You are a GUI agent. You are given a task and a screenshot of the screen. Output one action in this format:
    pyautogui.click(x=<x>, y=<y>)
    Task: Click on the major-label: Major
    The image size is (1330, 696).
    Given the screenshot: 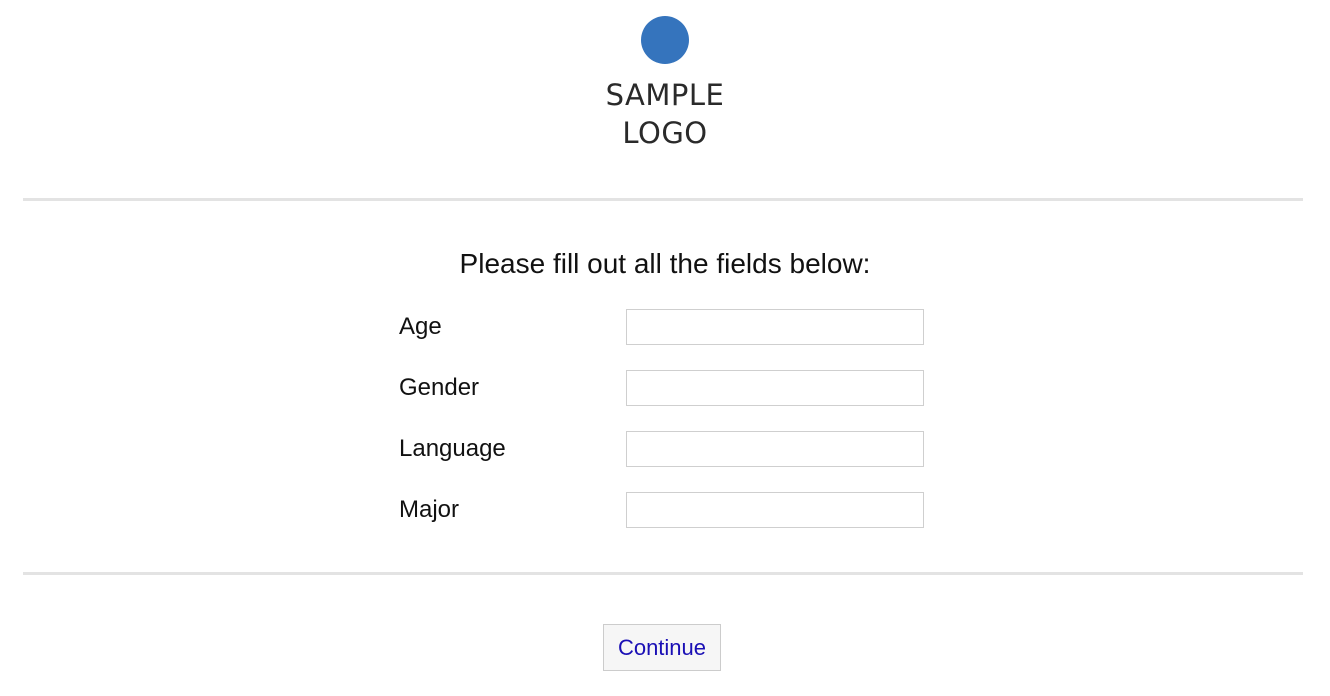 What is the action you would take?
    pyautogui.click(x=429, y=509)
    